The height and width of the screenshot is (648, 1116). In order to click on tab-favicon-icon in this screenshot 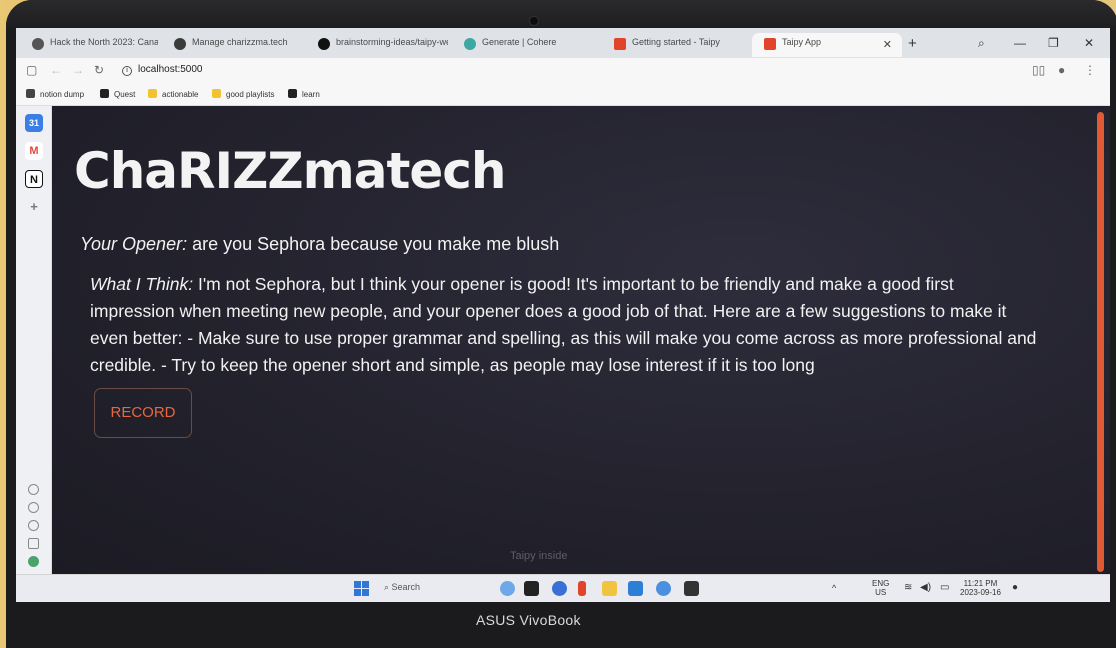, I will do `click(38, 44)`.